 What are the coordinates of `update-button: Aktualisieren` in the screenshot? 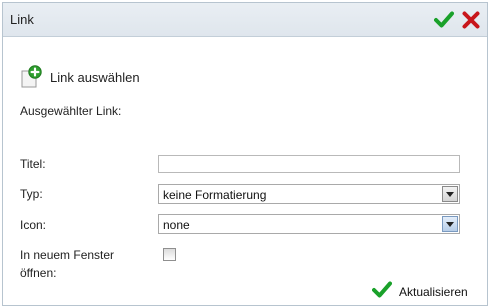 It's located at (420, 291).